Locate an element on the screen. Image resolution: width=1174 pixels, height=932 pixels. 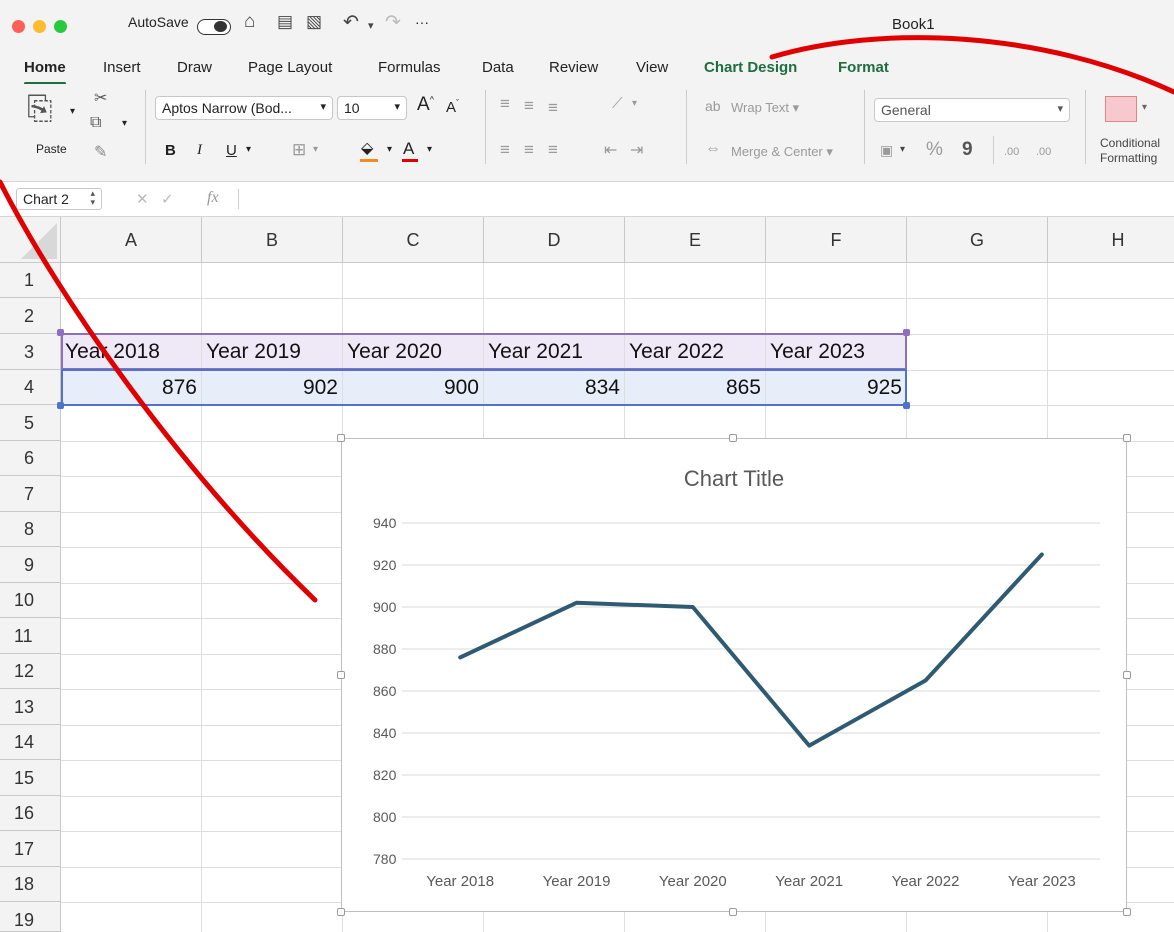
align-center-icon: ≡ is located at coordinates (529, 150).